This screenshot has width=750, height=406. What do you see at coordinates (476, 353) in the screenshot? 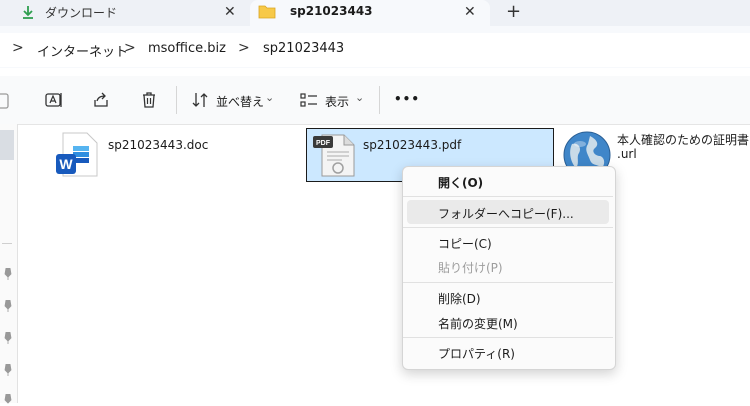
I see `menu-item-properties: プロパティ(R)` at bounding box center [476, 353].